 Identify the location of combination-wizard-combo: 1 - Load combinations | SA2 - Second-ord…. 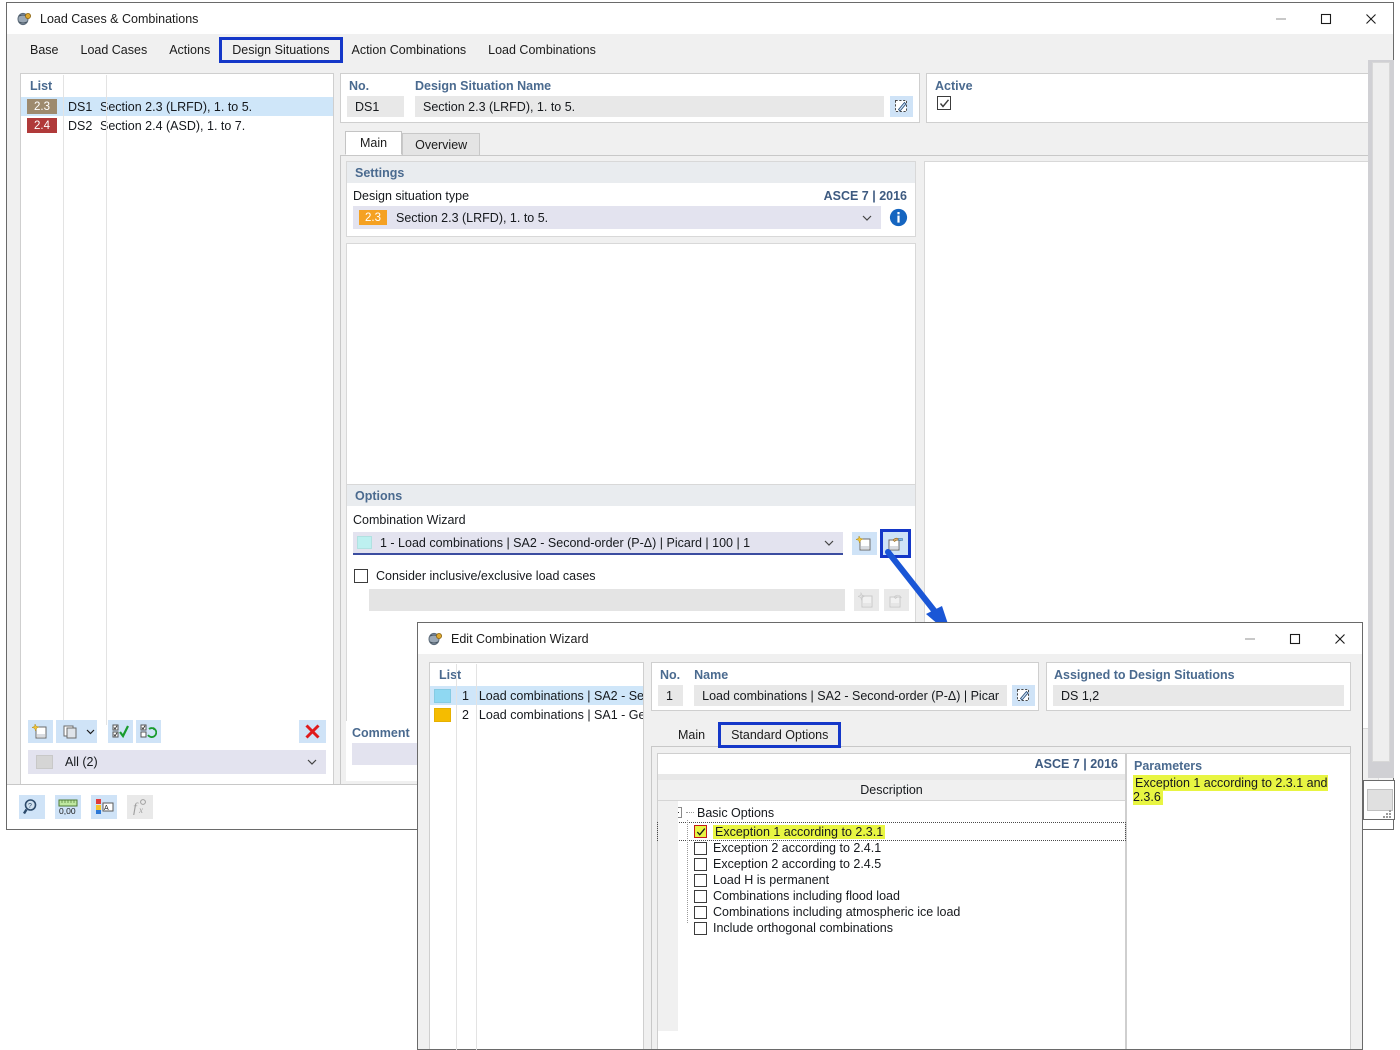
(598, 543).